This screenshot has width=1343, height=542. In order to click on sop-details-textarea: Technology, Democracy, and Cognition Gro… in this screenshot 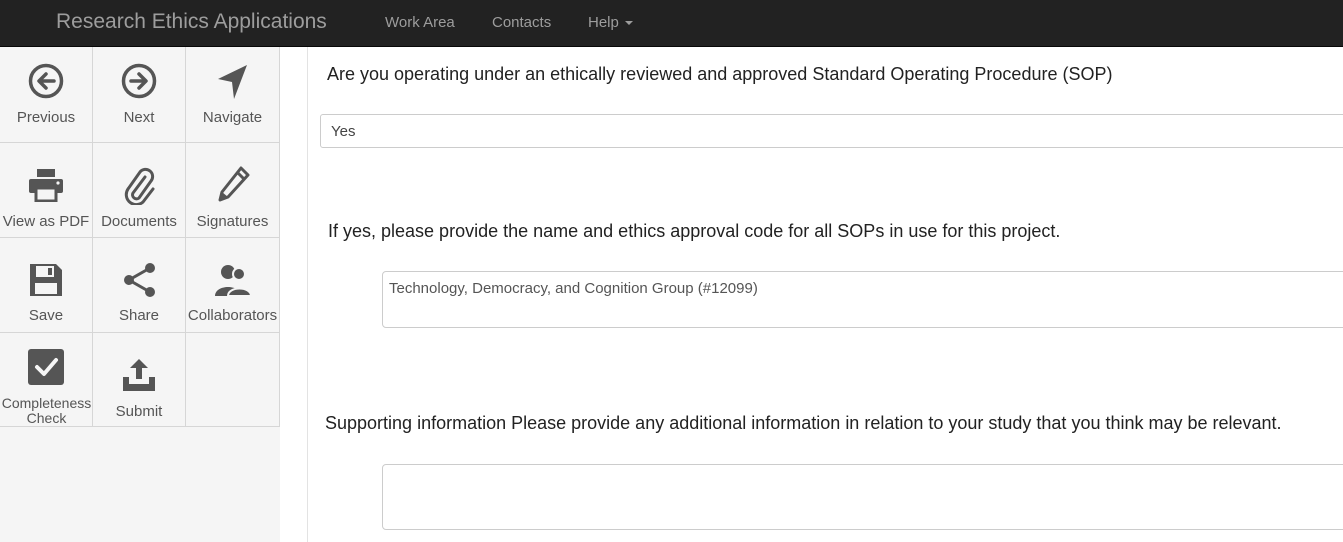, I will do `click(862, 299)`.